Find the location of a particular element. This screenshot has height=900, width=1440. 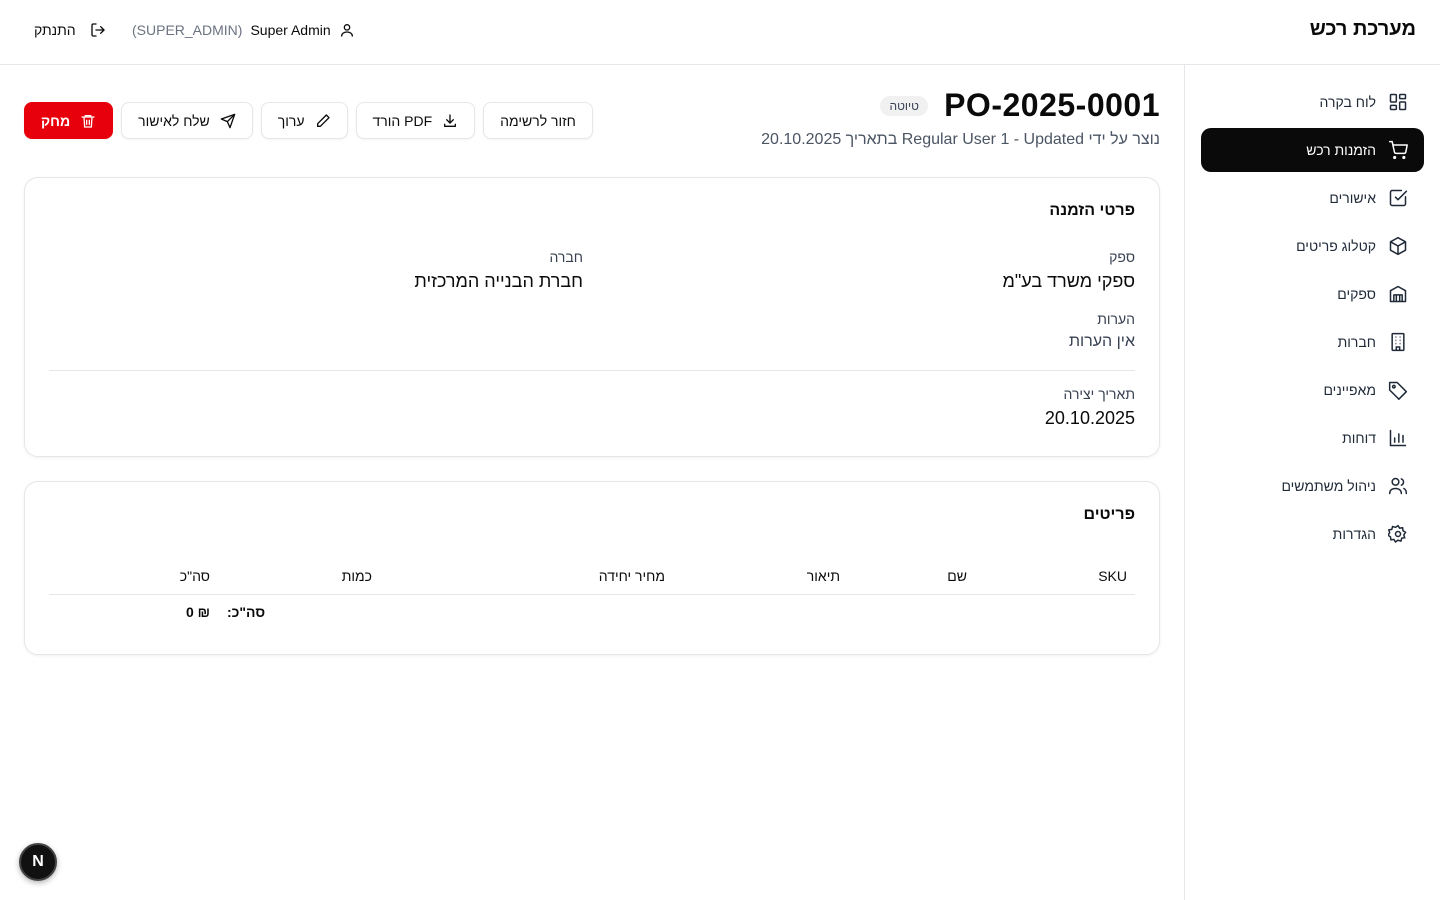

gear-icon is located at coordinates (1398, 534).